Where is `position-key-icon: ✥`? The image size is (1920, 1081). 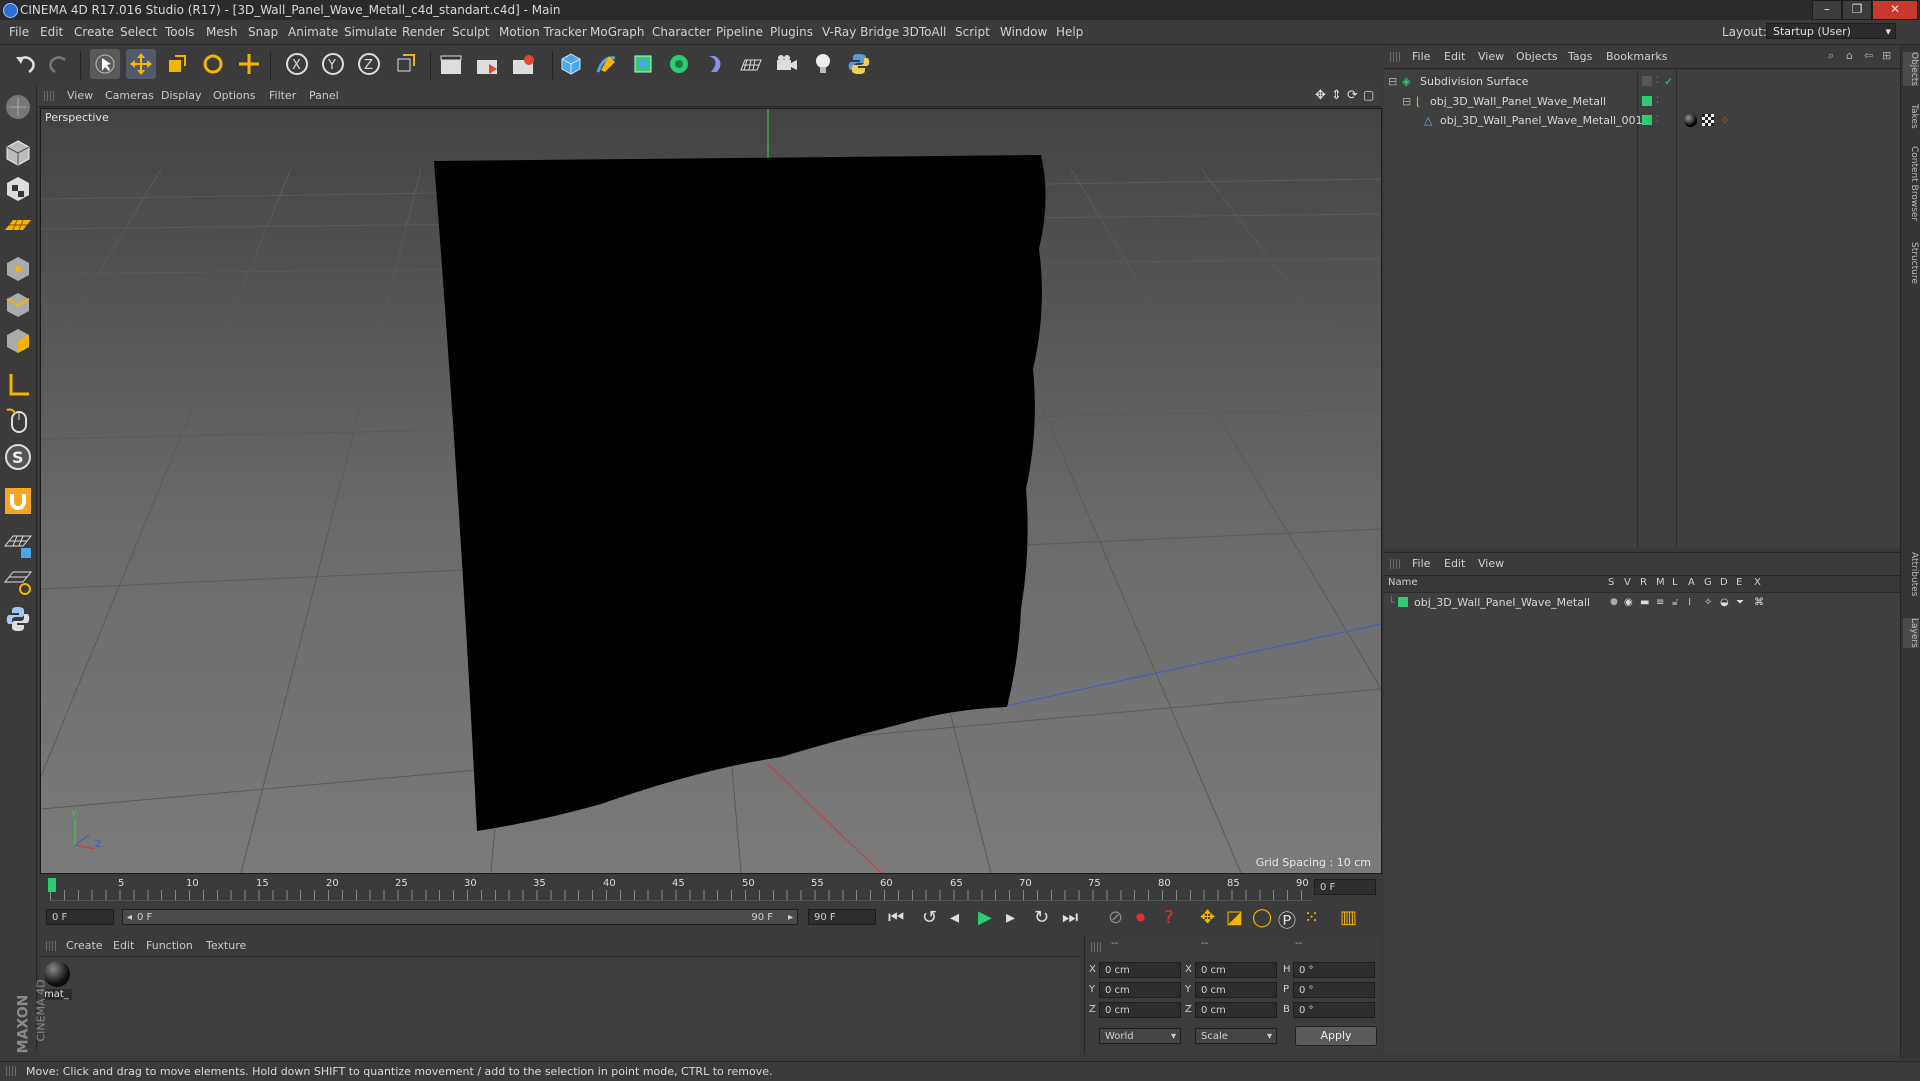
position-key-icon: ✥ is located at coordinates (1207, 917).